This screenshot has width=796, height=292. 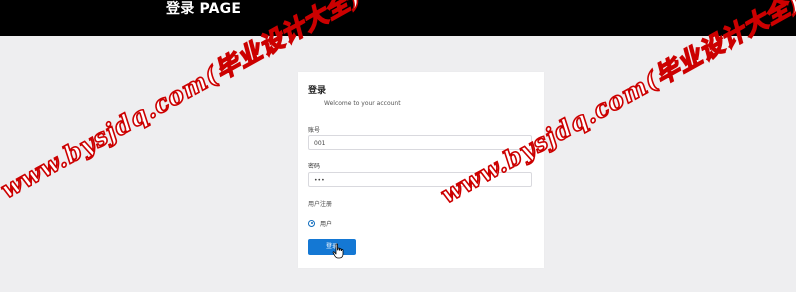 I want to click on role-section-label: 用户注册, so click(x=320, y=204).